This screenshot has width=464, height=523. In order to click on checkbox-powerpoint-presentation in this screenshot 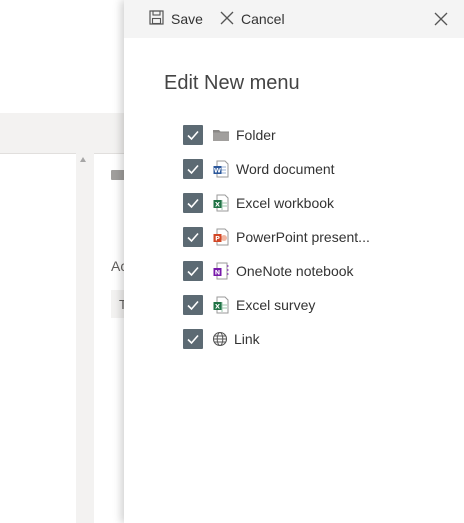, I will do `click(193, 237)`.